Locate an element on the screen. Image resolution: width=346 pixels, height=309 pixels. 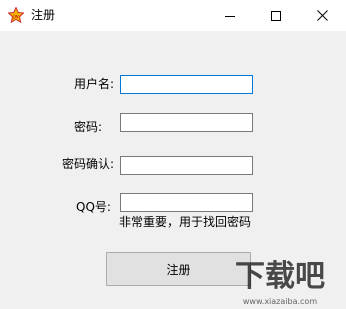
svg-text: jw is located at coordinates (15, 17).